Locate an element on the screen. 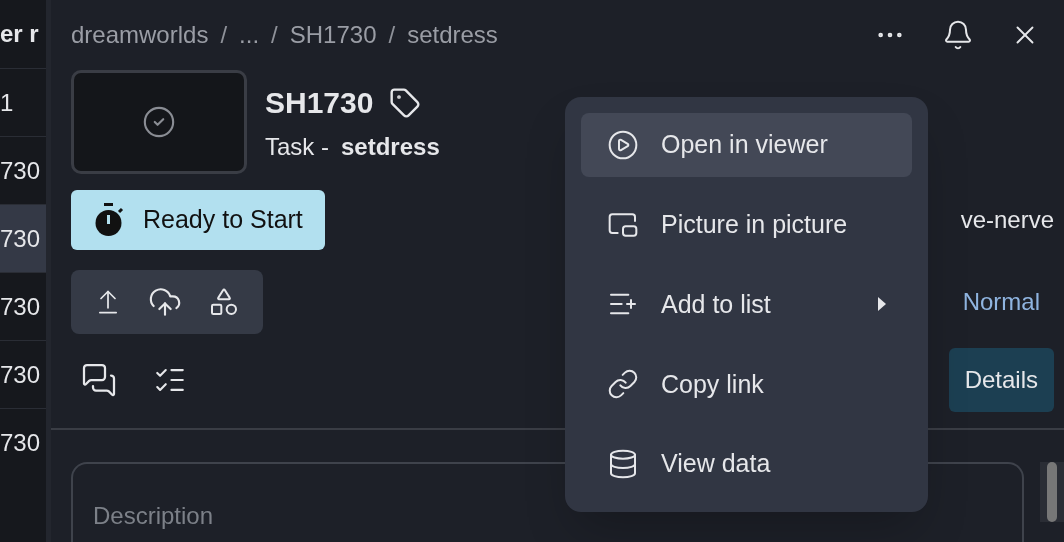 The width and height of the screenshot is (1064, 542). stopwatch-icon is located at coordinates (109, 220).